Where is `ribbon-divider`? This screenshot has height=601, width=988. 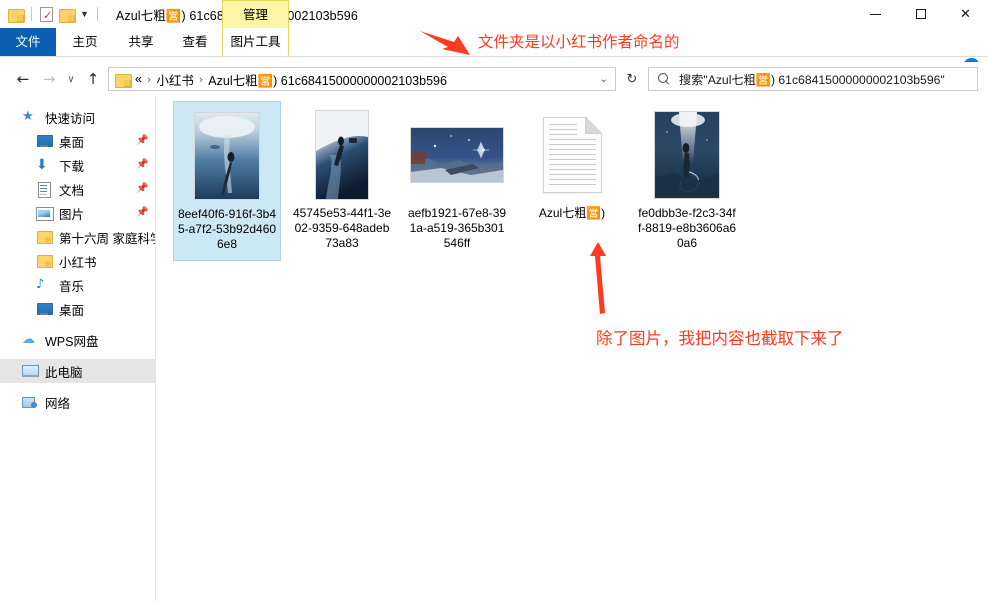
ribbon-divider is located at coordinates (494, 56).